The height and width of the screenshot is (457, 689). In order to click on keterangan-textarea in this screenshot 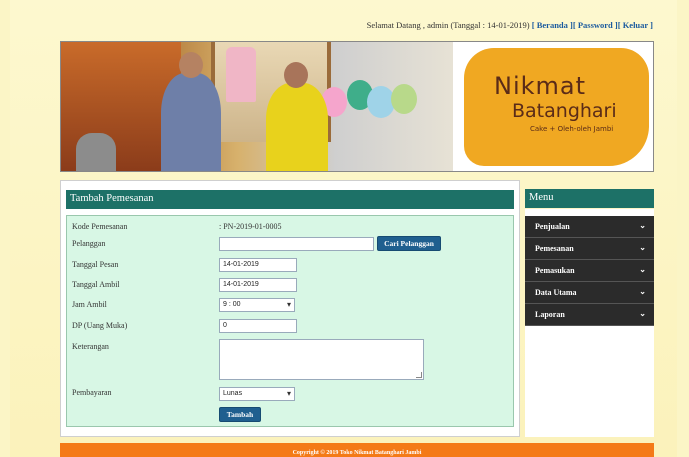, I will do `click(321, 359)`.